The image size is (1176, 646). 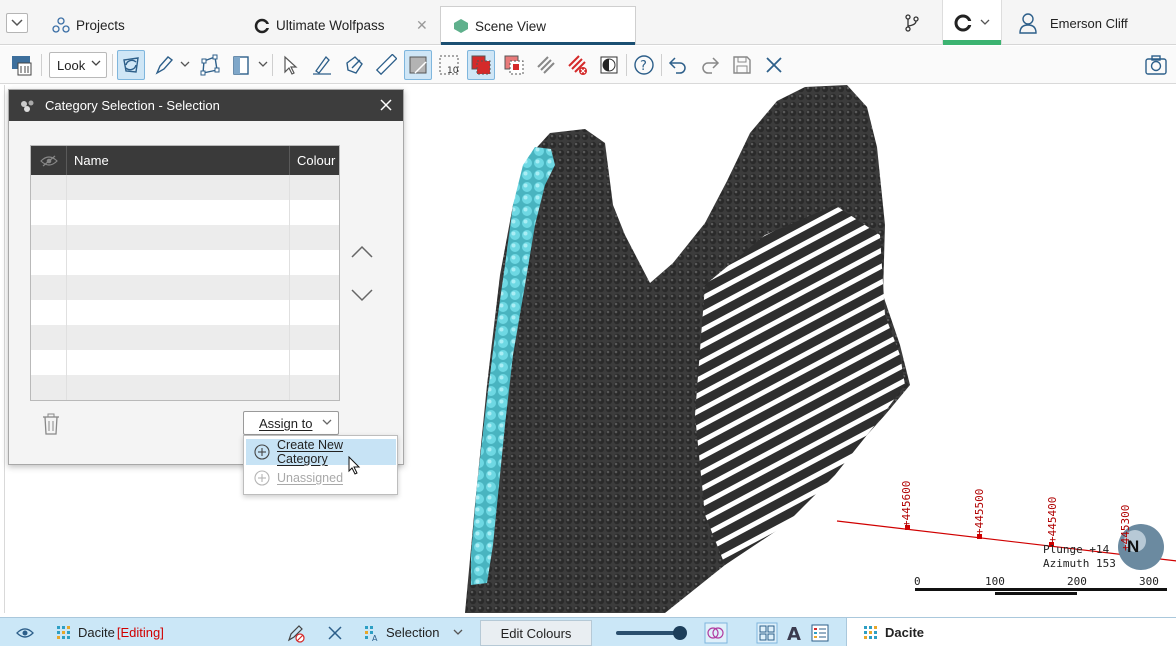 I want to click on undo-button, so click(x=678, y=65).